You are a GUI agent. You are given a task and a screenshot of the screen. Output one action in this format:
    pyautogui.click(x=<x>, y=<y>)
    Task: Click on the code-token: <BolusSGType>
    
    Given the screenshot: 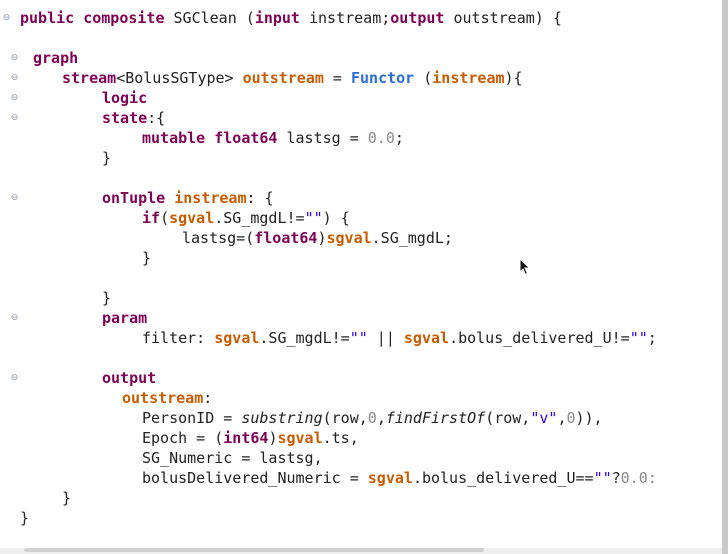 What is the action you would take?
    pyautogui.click(x=179, y=78)
    